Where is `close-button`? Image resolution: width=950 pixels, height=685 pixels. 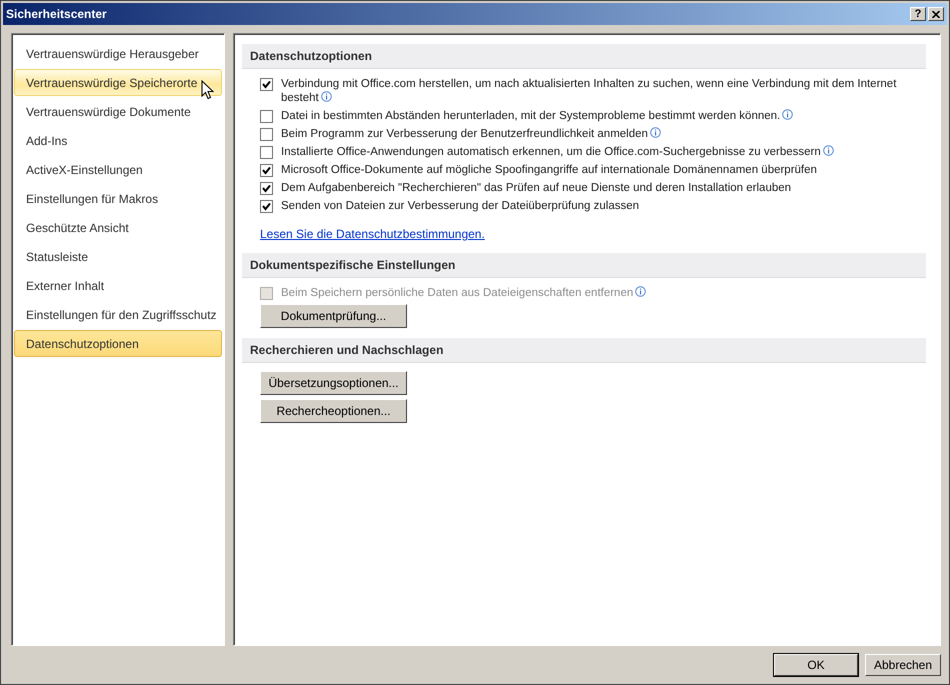 close-button is located at coordinates (936, 14).